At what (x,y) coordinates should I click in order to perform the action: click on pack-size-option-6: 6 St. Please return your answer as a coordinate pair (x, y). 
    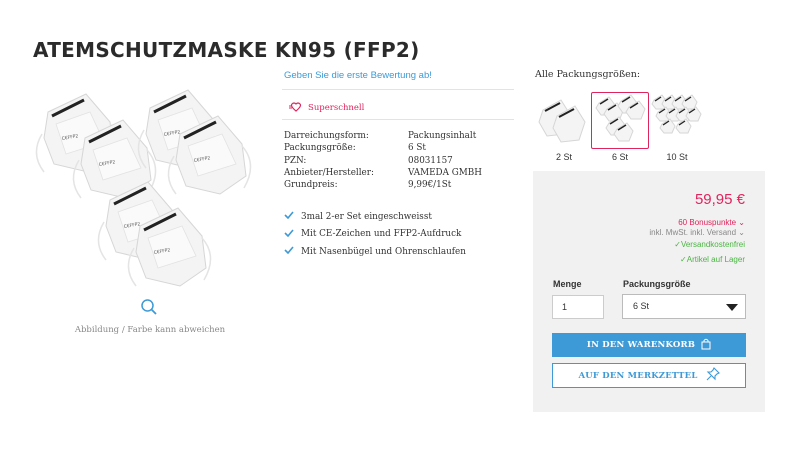
    Looking at the image, I should click on (620, 127).